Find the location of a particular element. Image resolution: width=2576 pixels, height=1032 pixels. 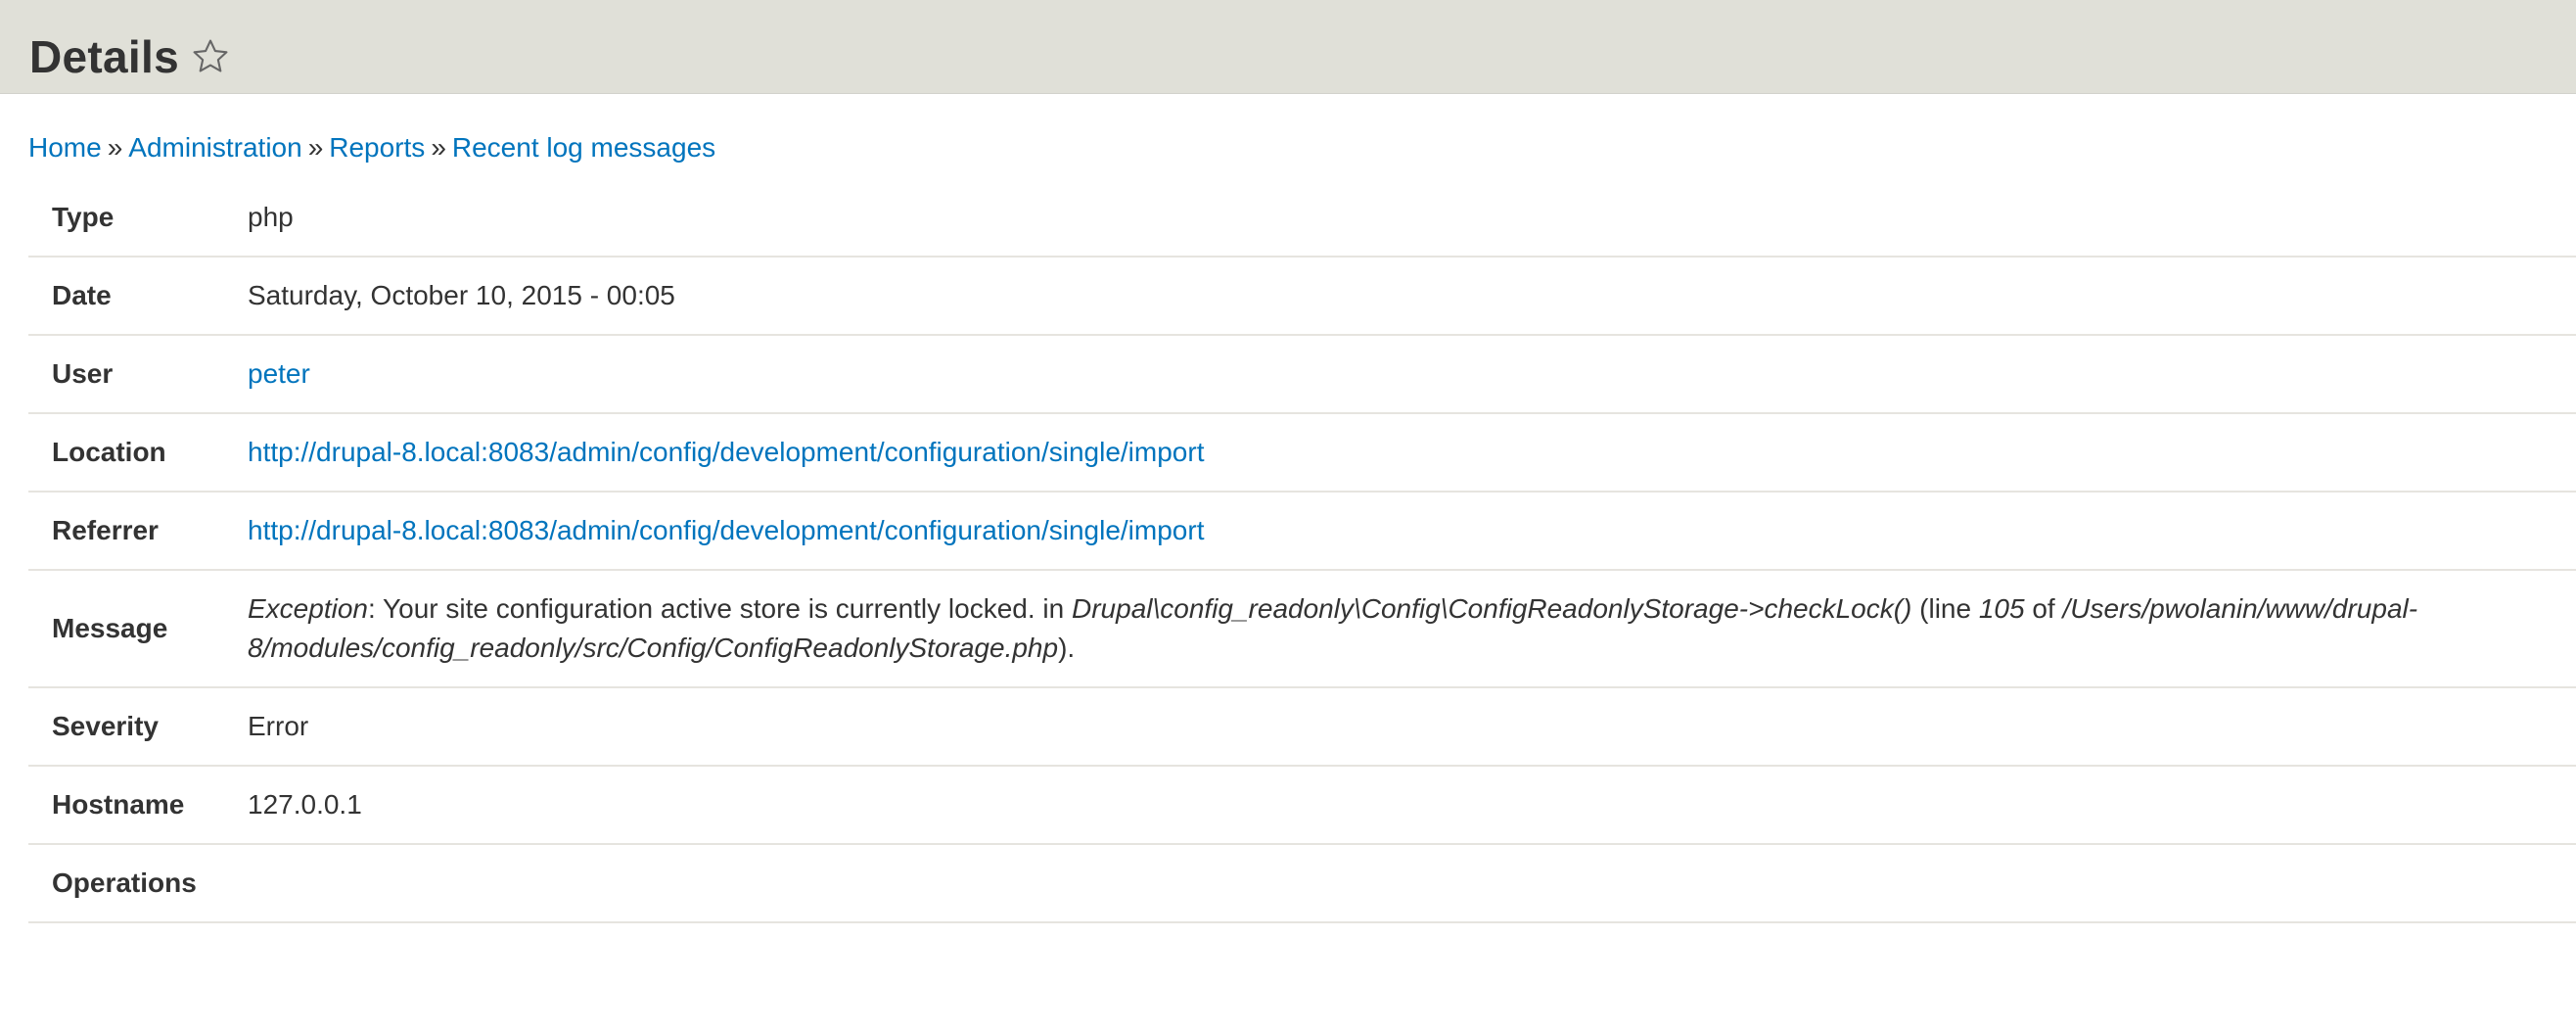

operations-label: Operations is located at coordinates (125, 883).